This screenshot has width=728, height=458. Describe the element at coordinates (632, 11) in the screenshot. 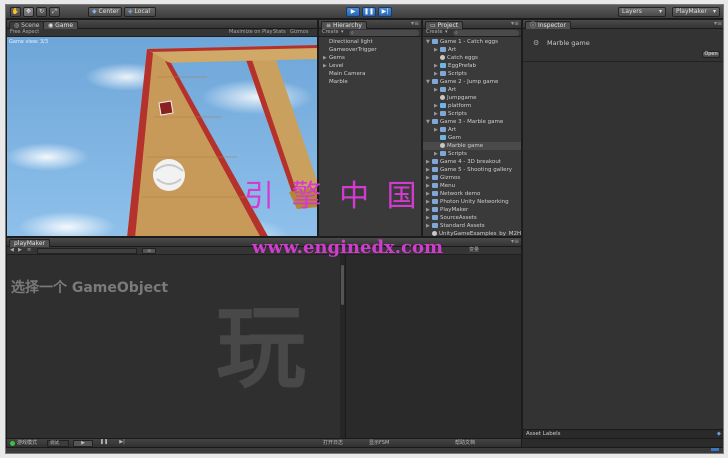

I see `layers-label: Layers` at that location.